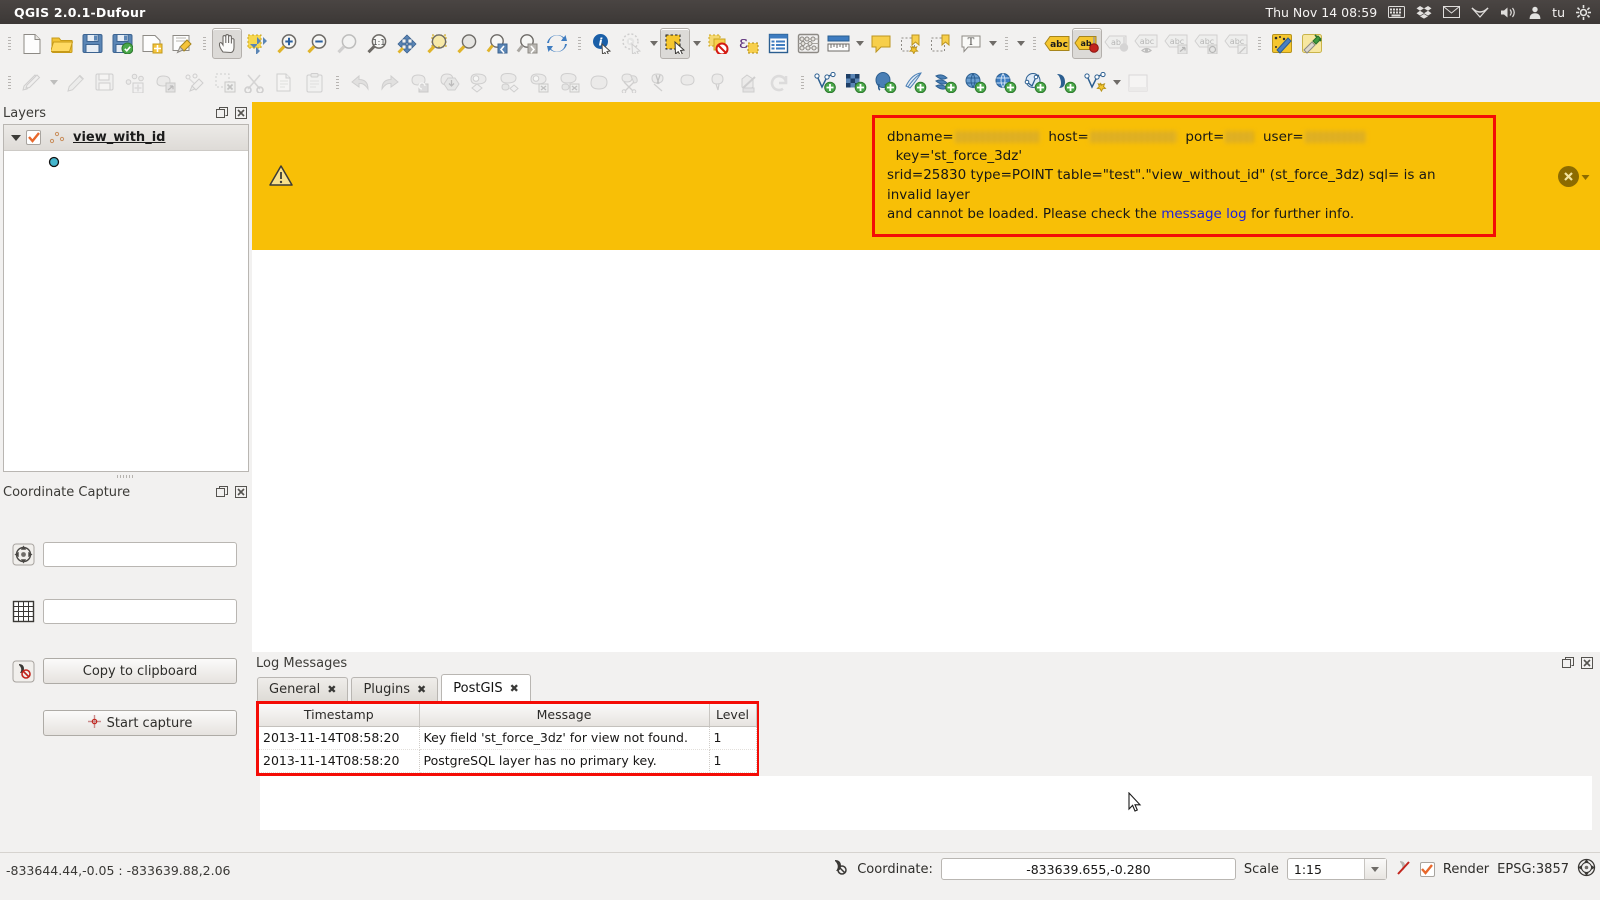 This screenshot has height=900, width=1600. Describe the element at coordinates (140, 723) in the screenshot. I see `start-capture-button: Start capture` at that location.